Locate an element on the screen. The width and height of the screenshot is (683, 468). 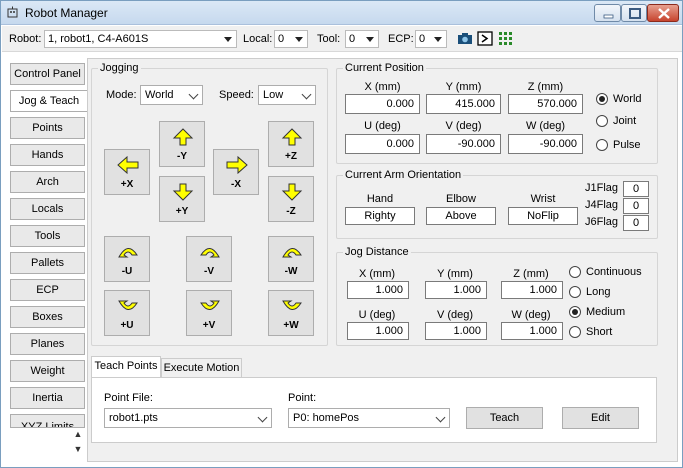
jog-distance-title: Jog Distance is located at coordinates (377, 252).